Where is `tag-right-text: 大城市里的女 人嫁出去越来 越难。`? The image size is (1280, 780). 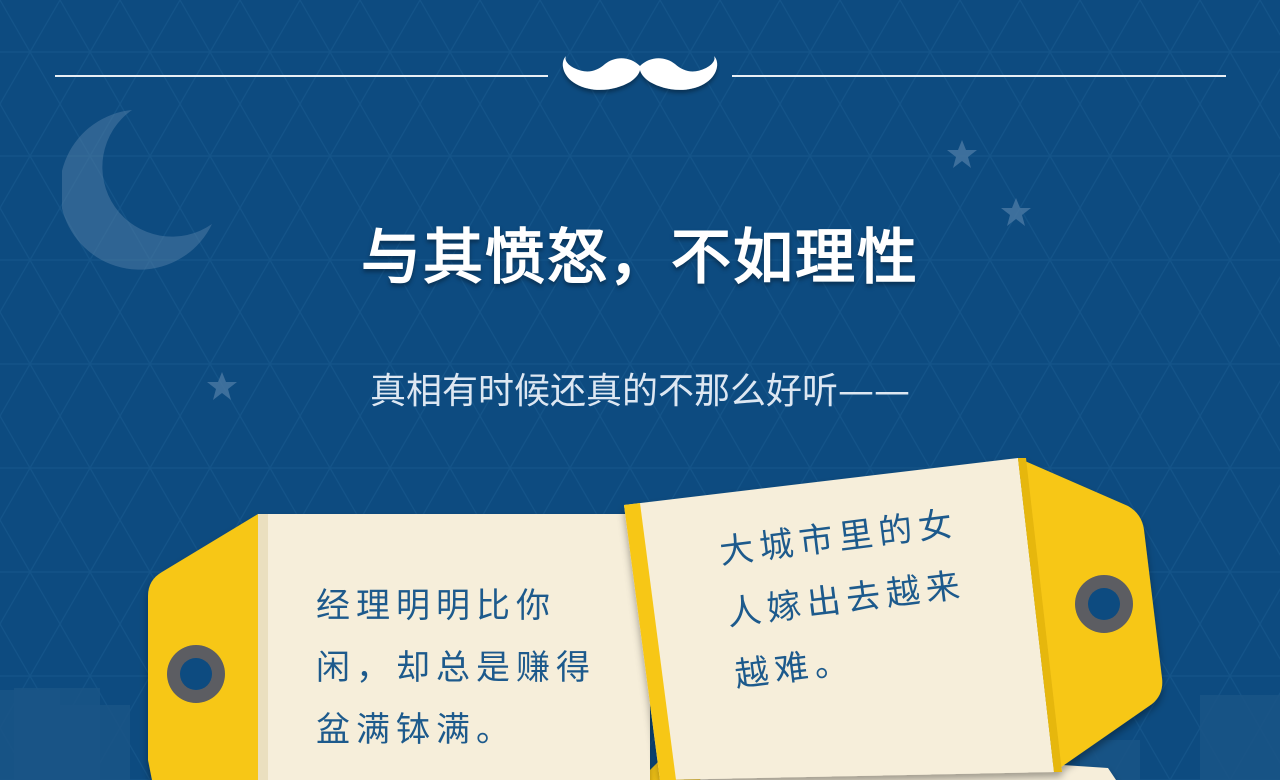 tag-right-text: 大城市里的女 人嫁出去越来 越难。 is located at coordinates (846, 600).